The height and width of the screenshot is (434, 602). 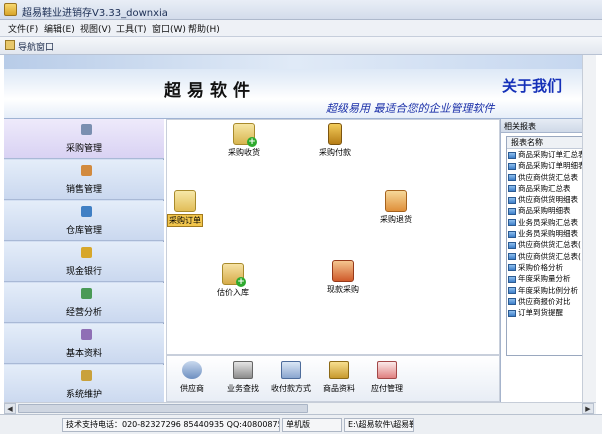 What do you see at coordinates (84, 262) in the screenshot?
I see `sidebar-item-cash-bank: 现金银行` at bounding box center [84, 262].